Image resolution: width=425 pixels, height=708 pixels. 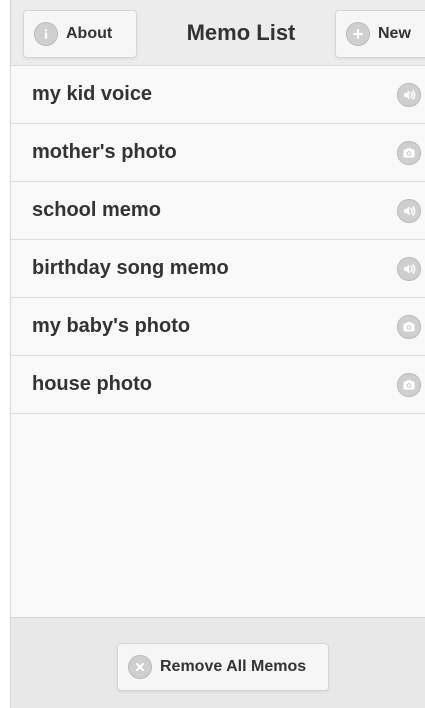 I want to click on info-icon, so click(x=46, y=34).